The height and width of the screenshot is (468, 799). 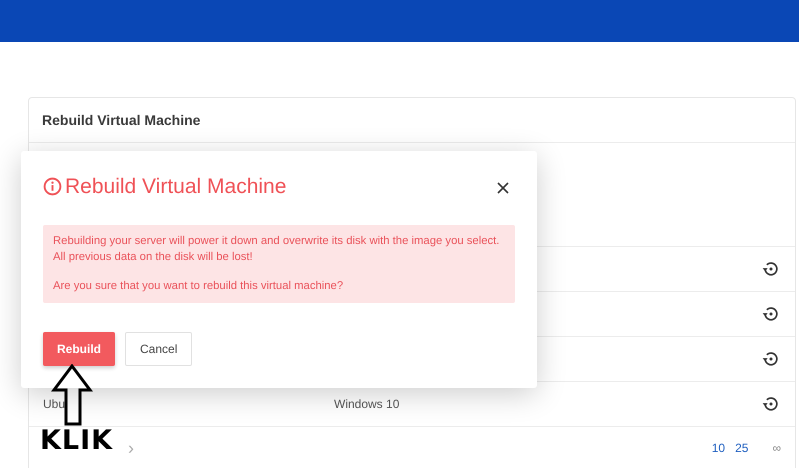 What do you see at coordinates (367, 404) in the screenshot?
I see `table-cell: Windows 10` at bounding box center [367, 404].